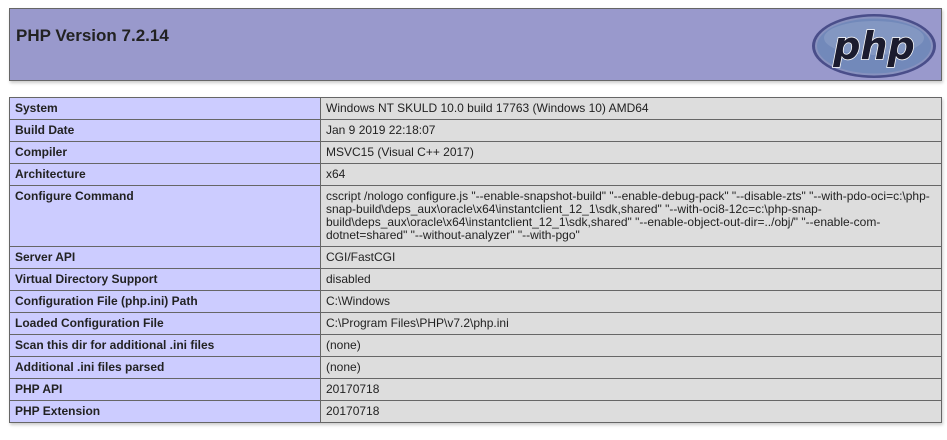  I want to click on row-key: Server API, so click(165, 257).